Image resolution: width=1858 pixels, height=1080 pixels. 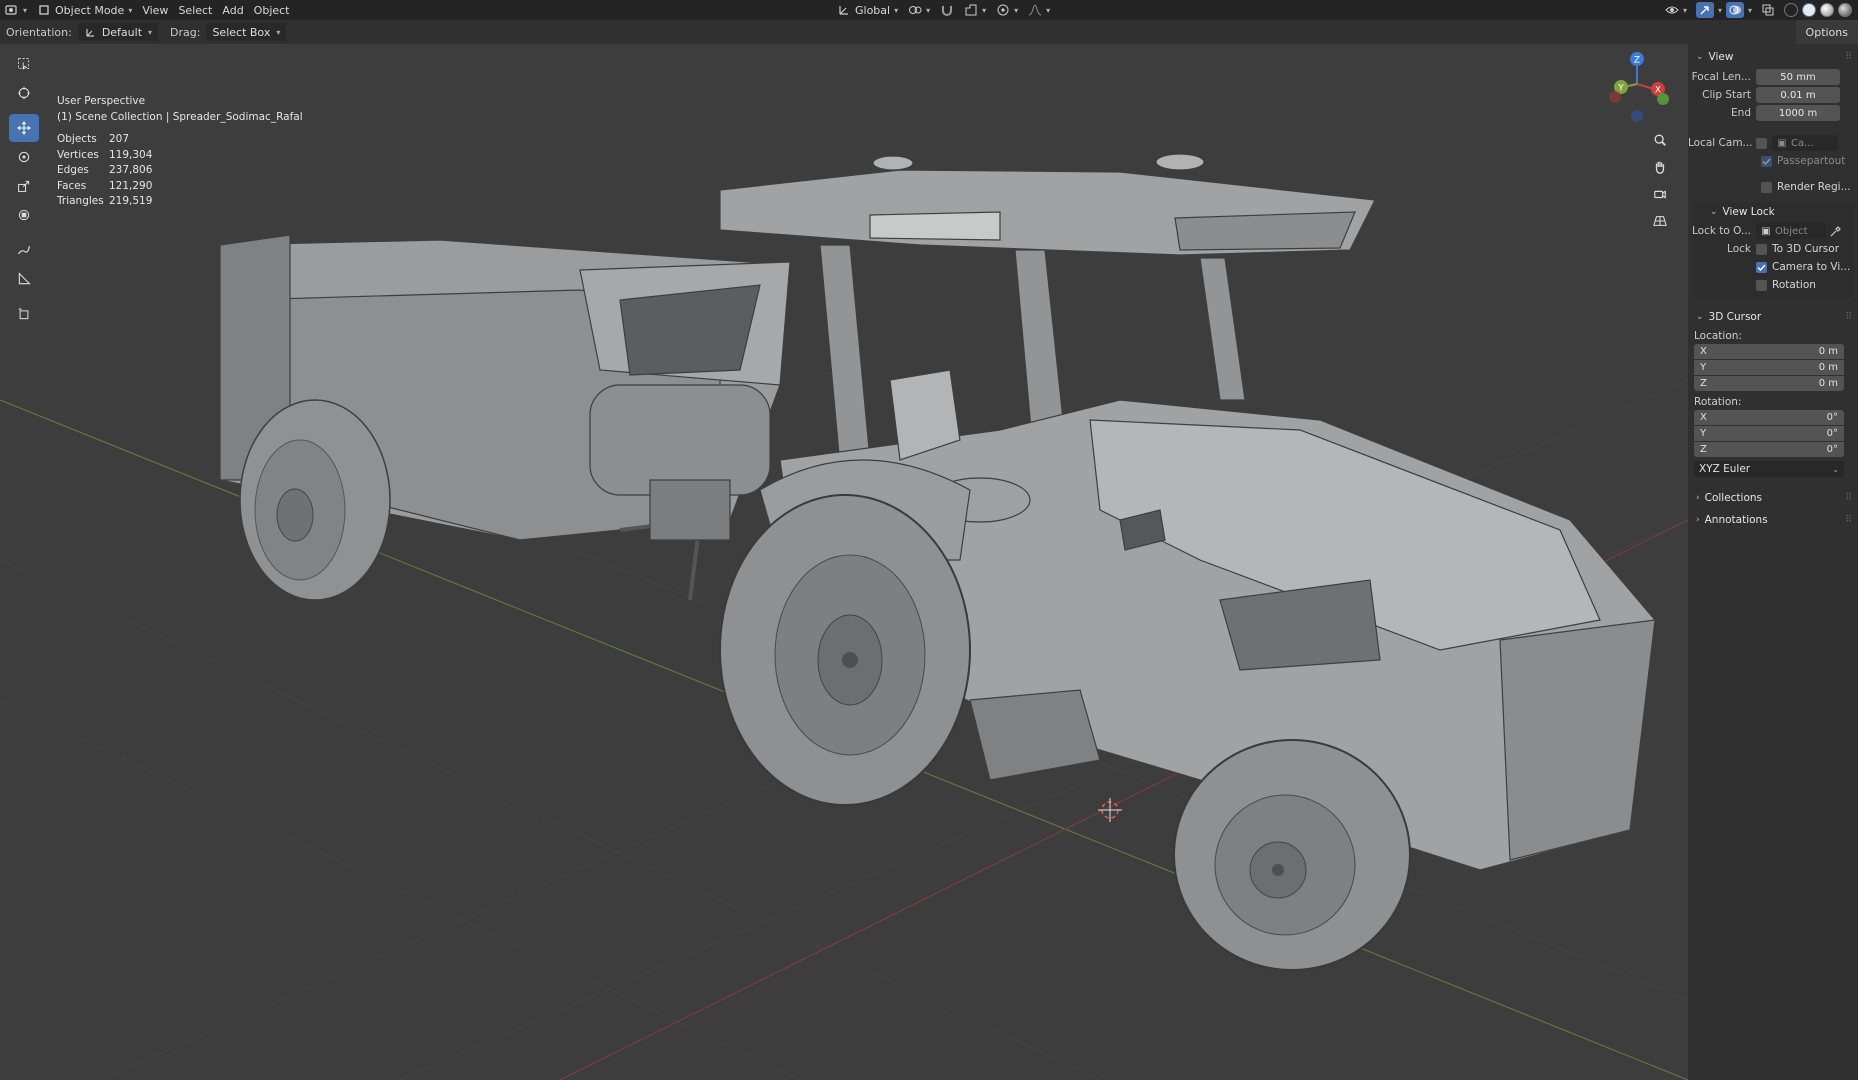 I want to click on camera-object-icon: ▣, so click(x=1782, y=143).